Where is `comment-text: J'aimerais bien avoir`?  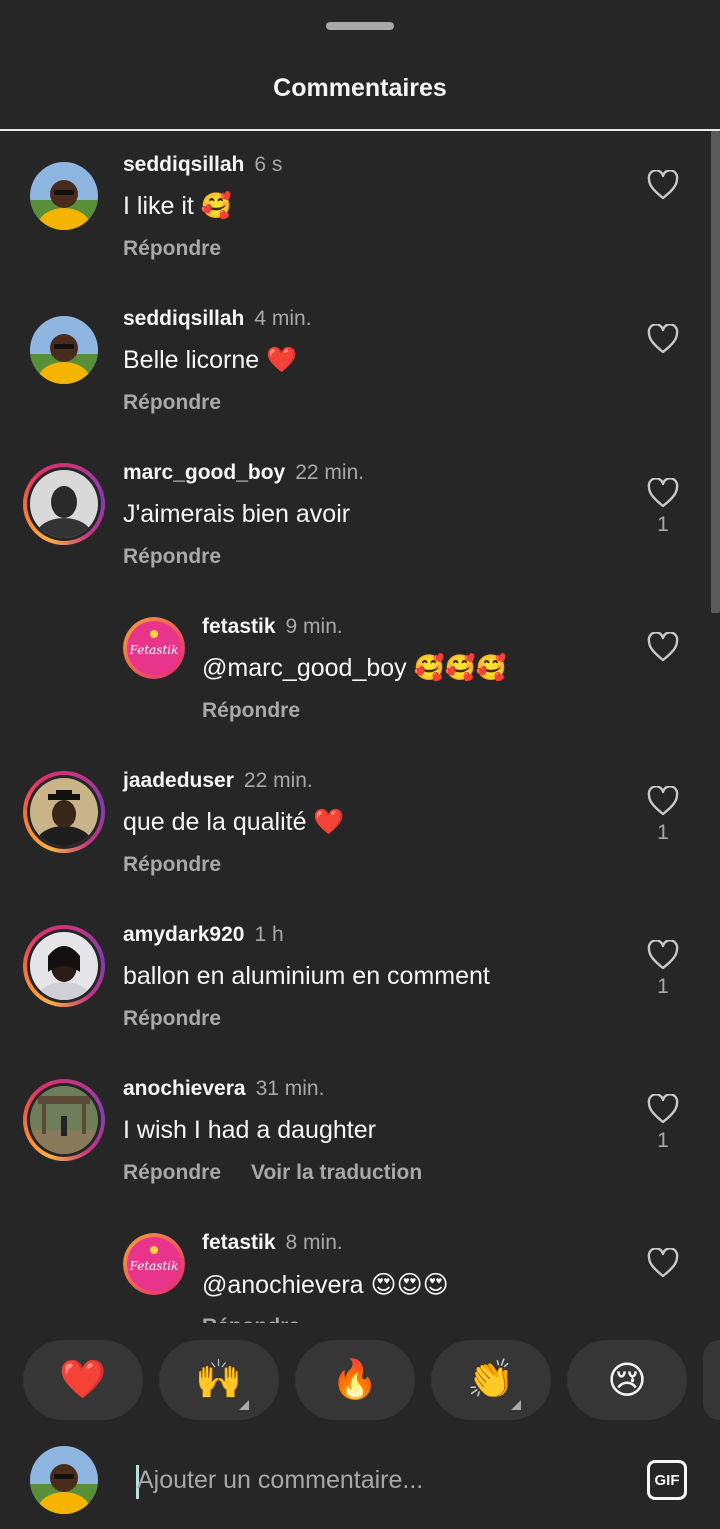
comment-text: J'aimerais bien avoir is located at coordinates (237, 514).